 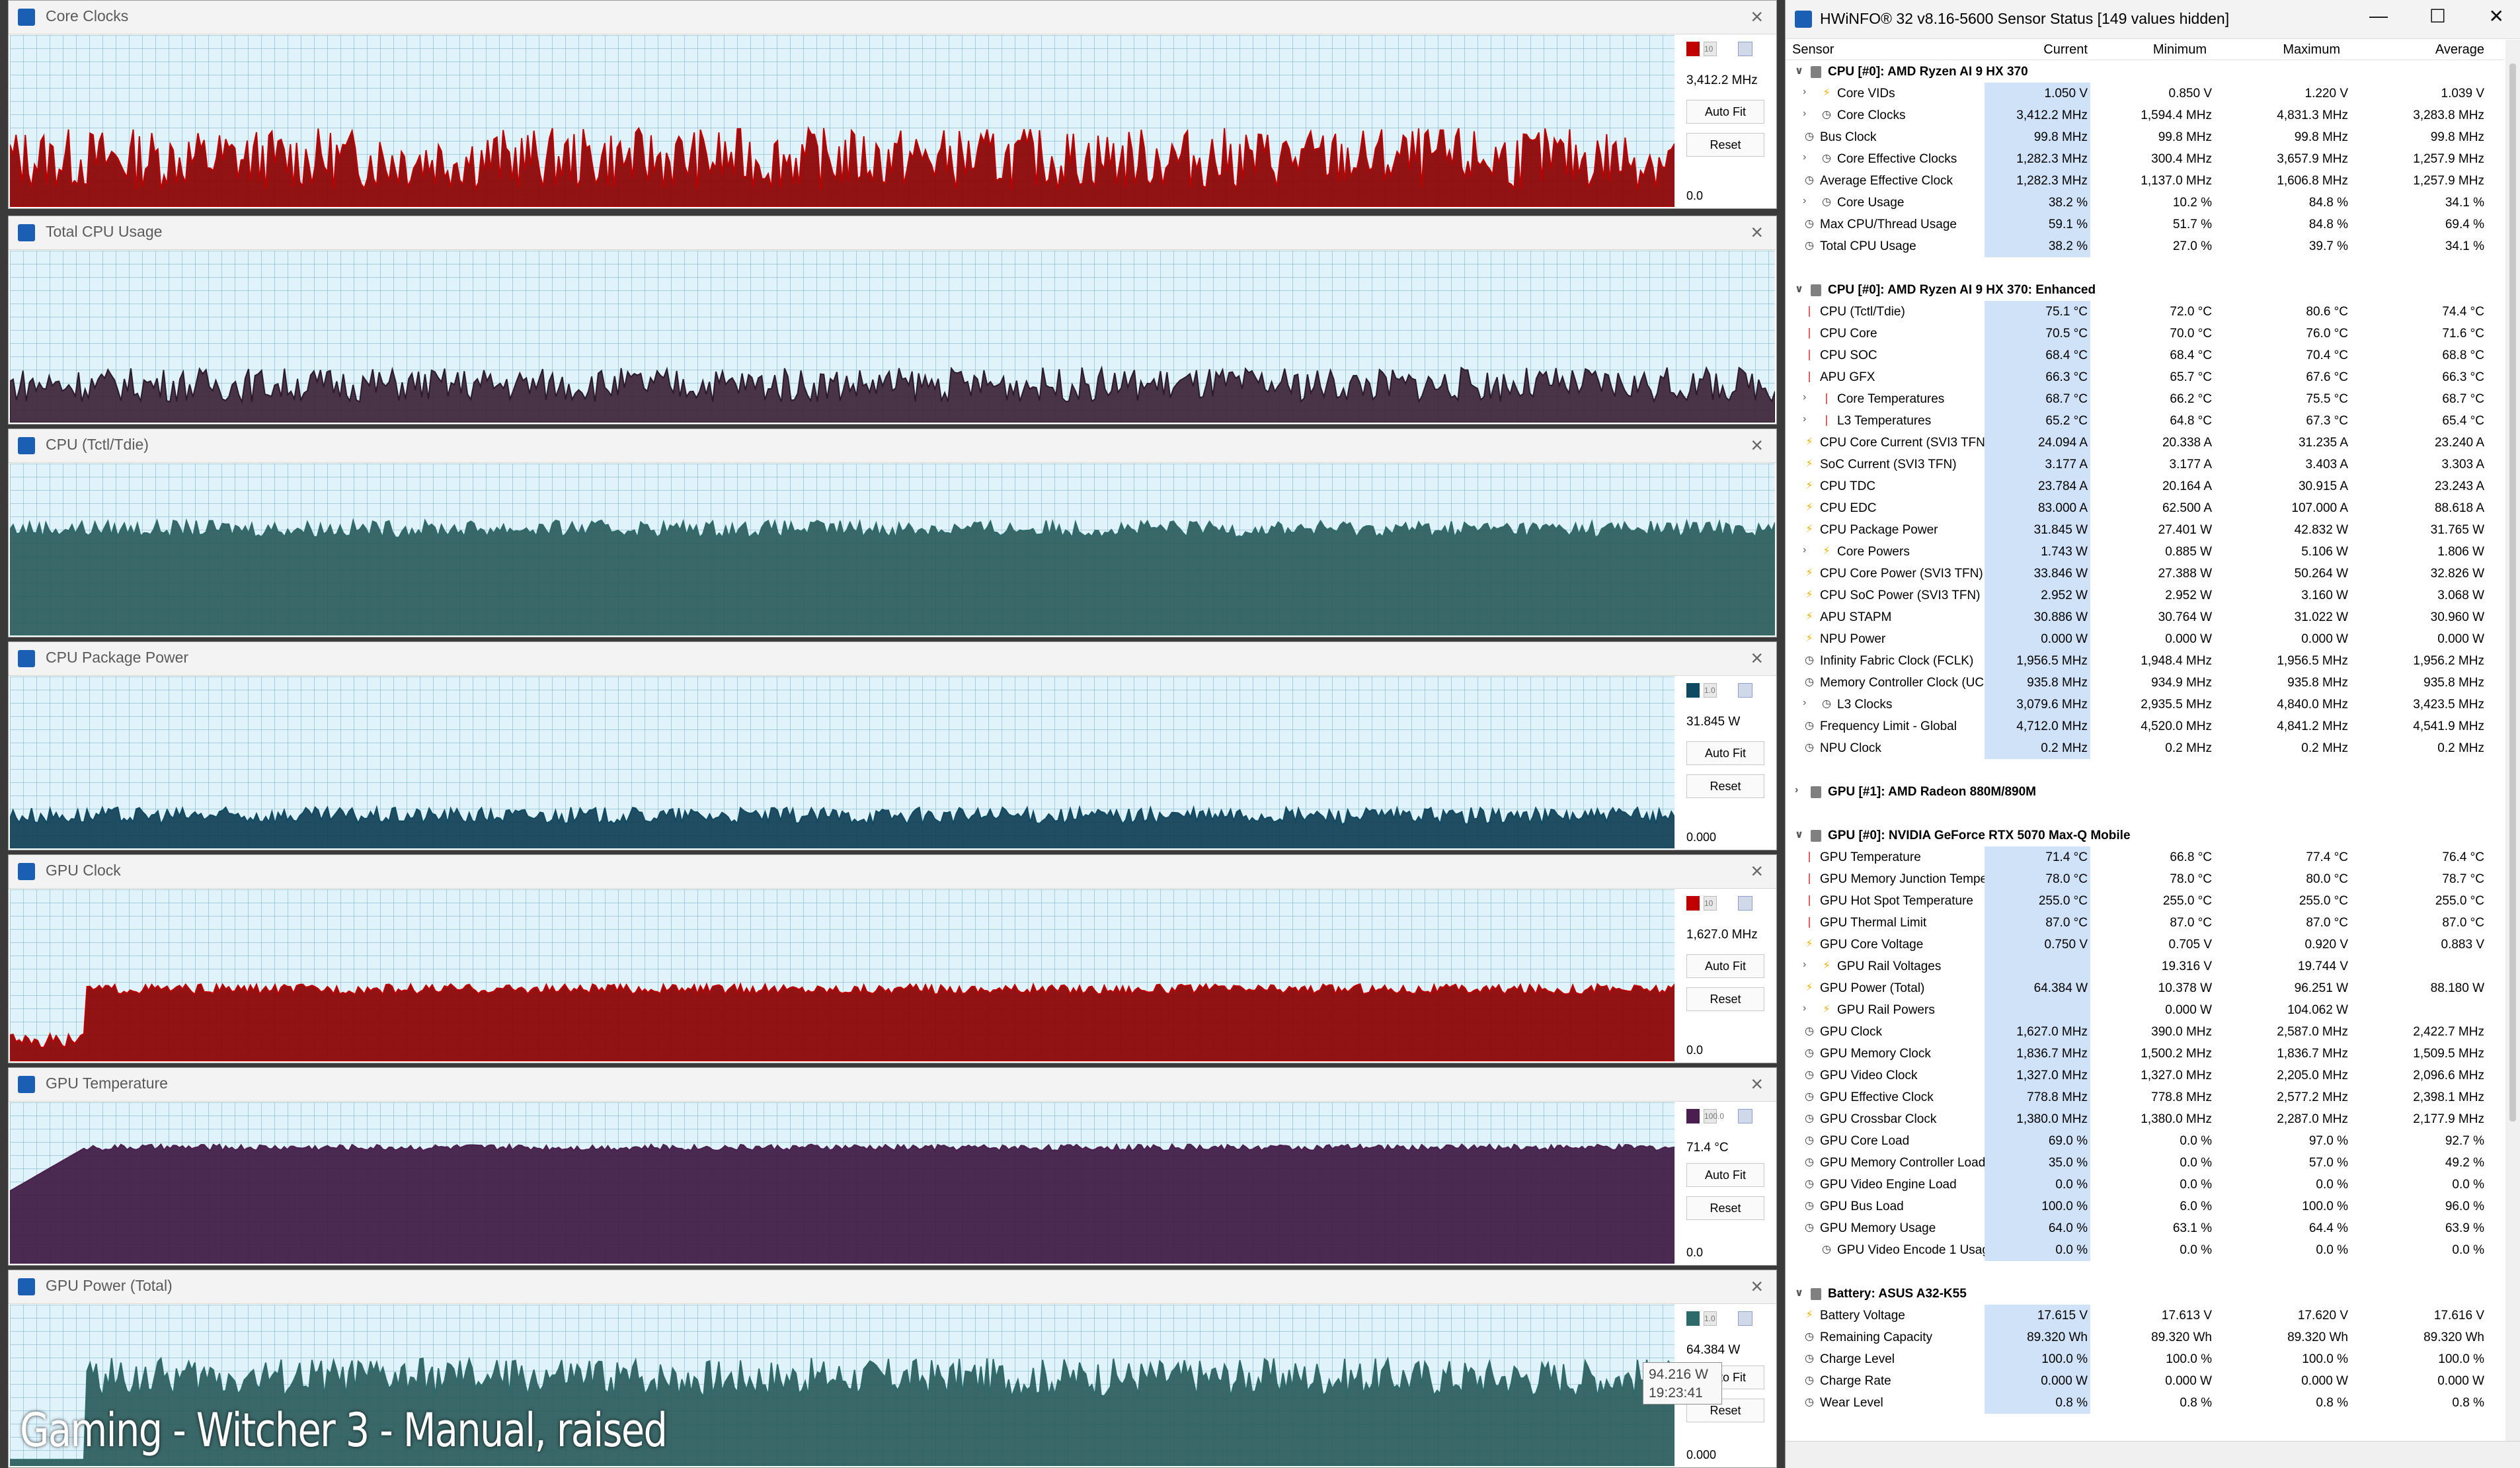 I want to click on sensor-row: ◷ Charge Rate 0.000 W 0.000 W 0.000 W 0.000 W, so click(x=2145, y=1381).